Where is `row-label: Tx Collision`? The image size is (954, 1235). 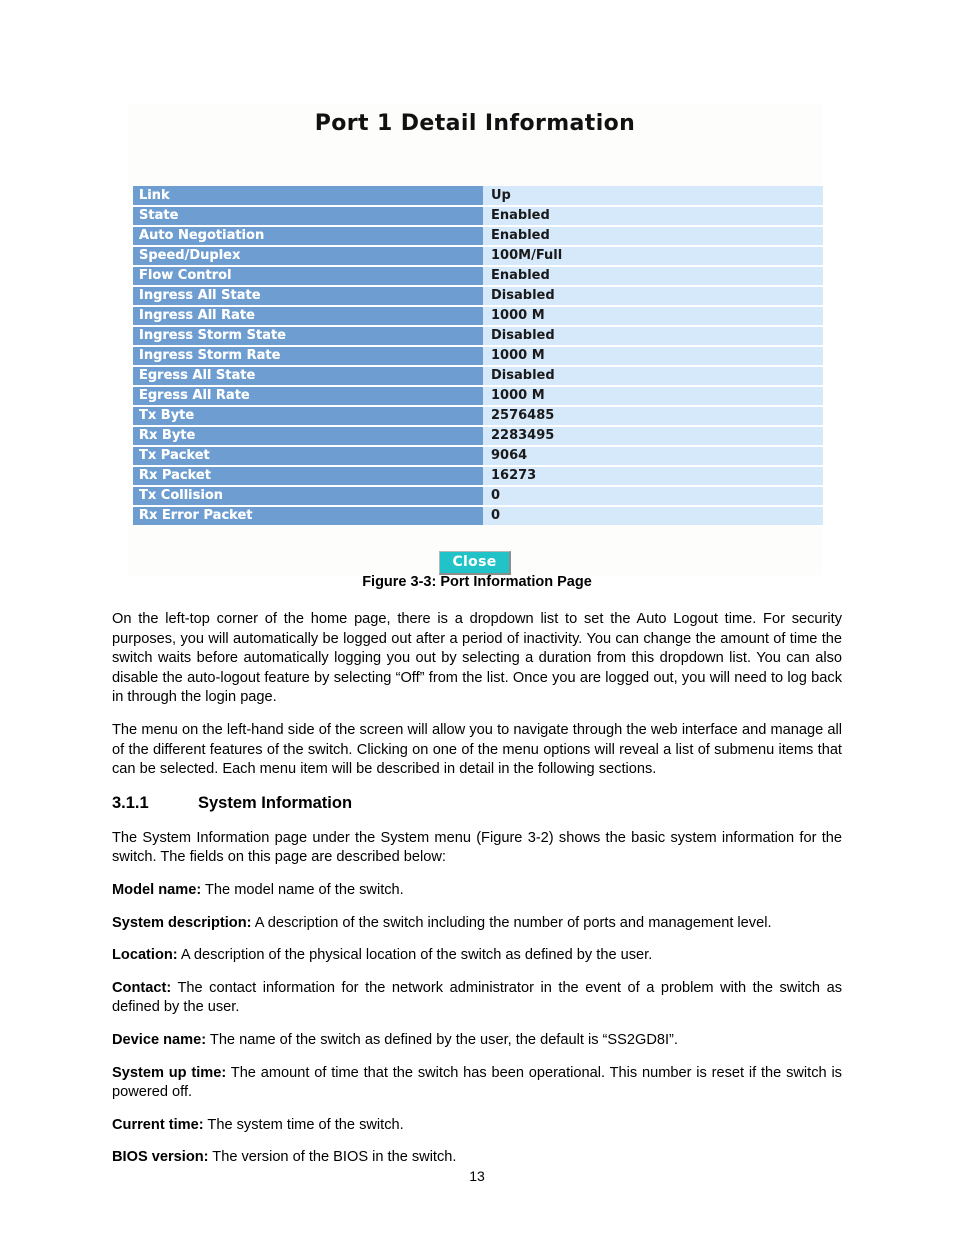
row-label: Tx Collision is located at coordinates (308, 496).